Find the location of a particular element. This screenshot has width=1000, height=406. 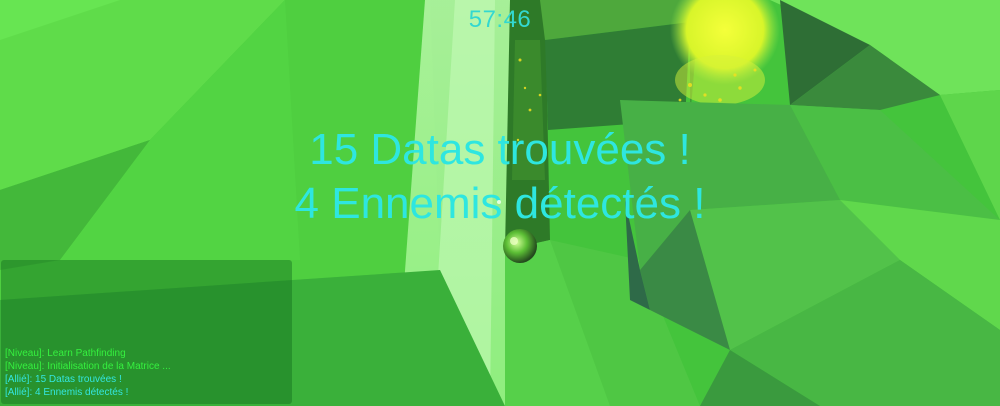

enemies-detected-announcement: 4 Ennemis détectés ! is located at coordinates (500, 203).